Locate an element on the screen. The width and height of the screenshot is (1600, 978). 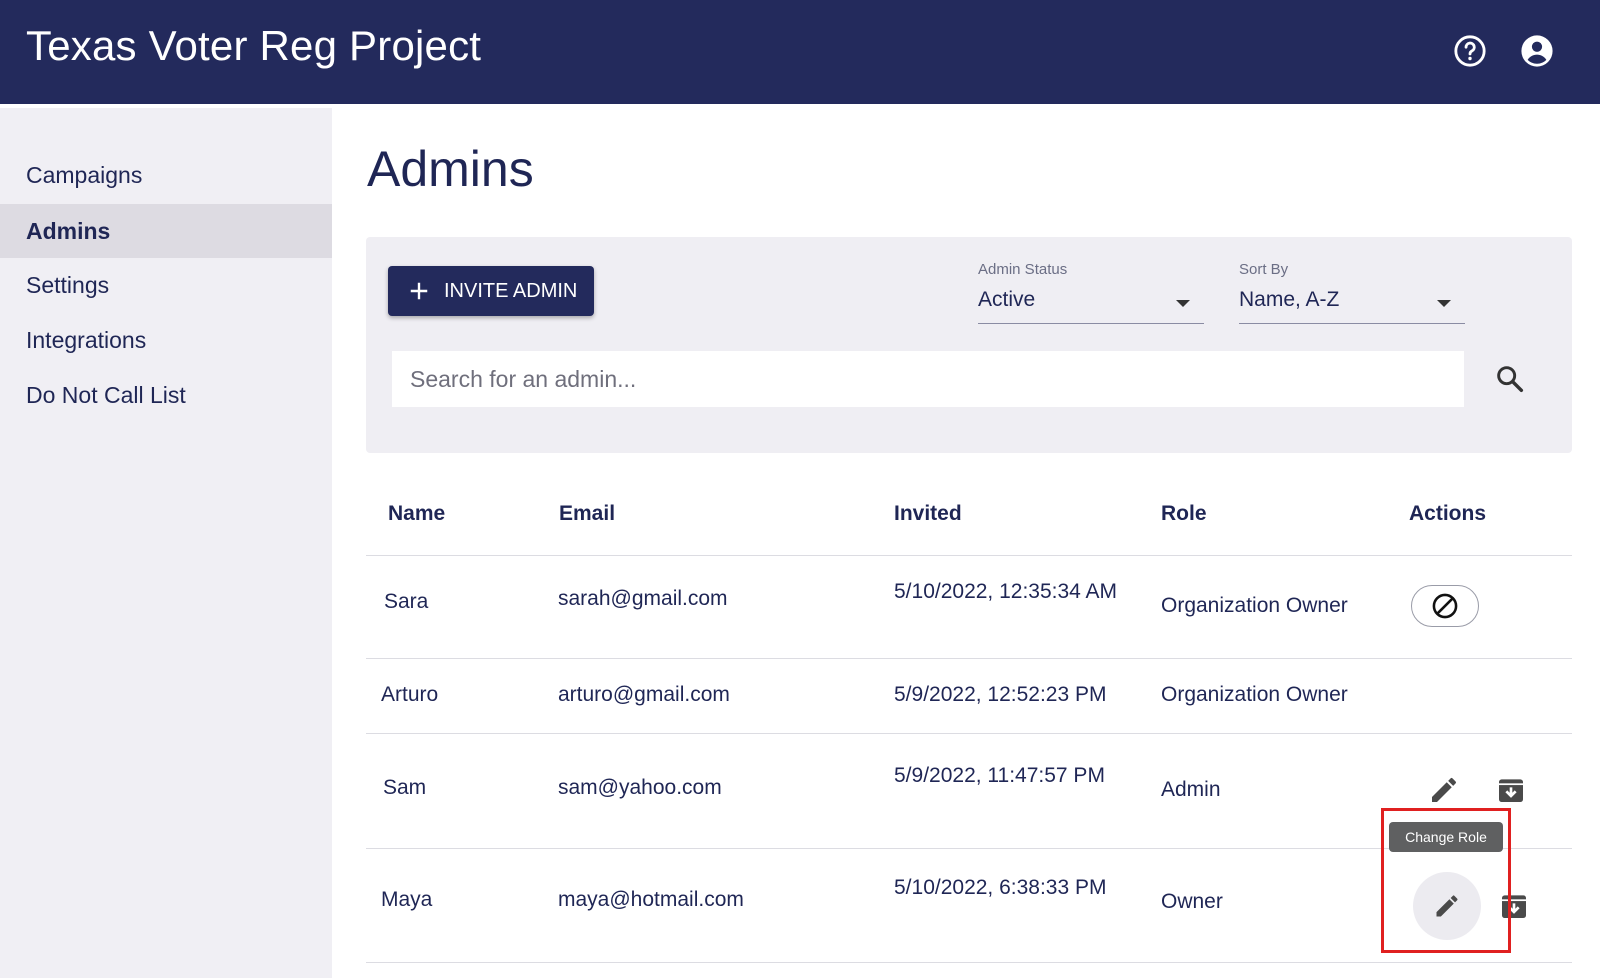
sort-by-select: Sort By Name, A-Z is located at coordinates (1352, 290).